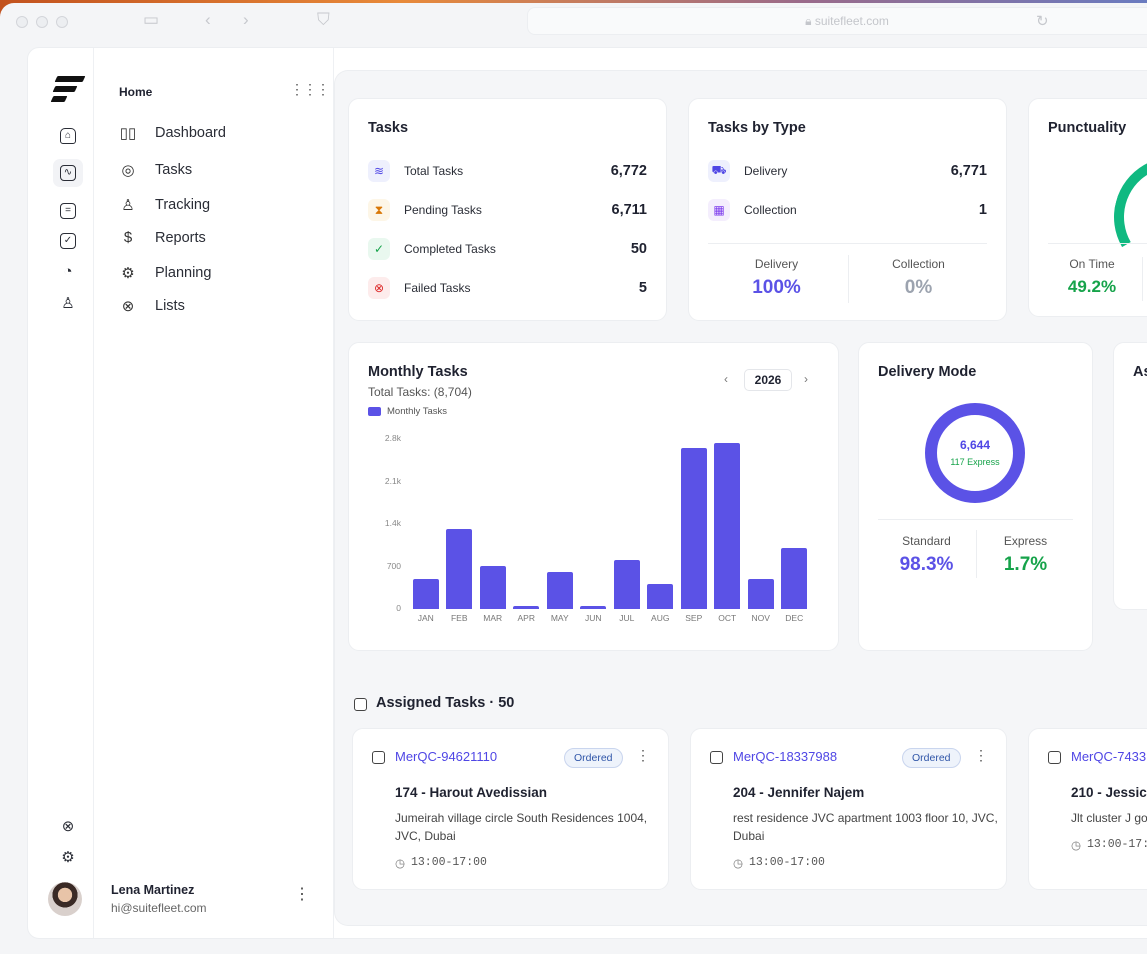 This screenshot has width=1147, height=954. I want to click on x-tick-label: NOV, so click(760, 618).